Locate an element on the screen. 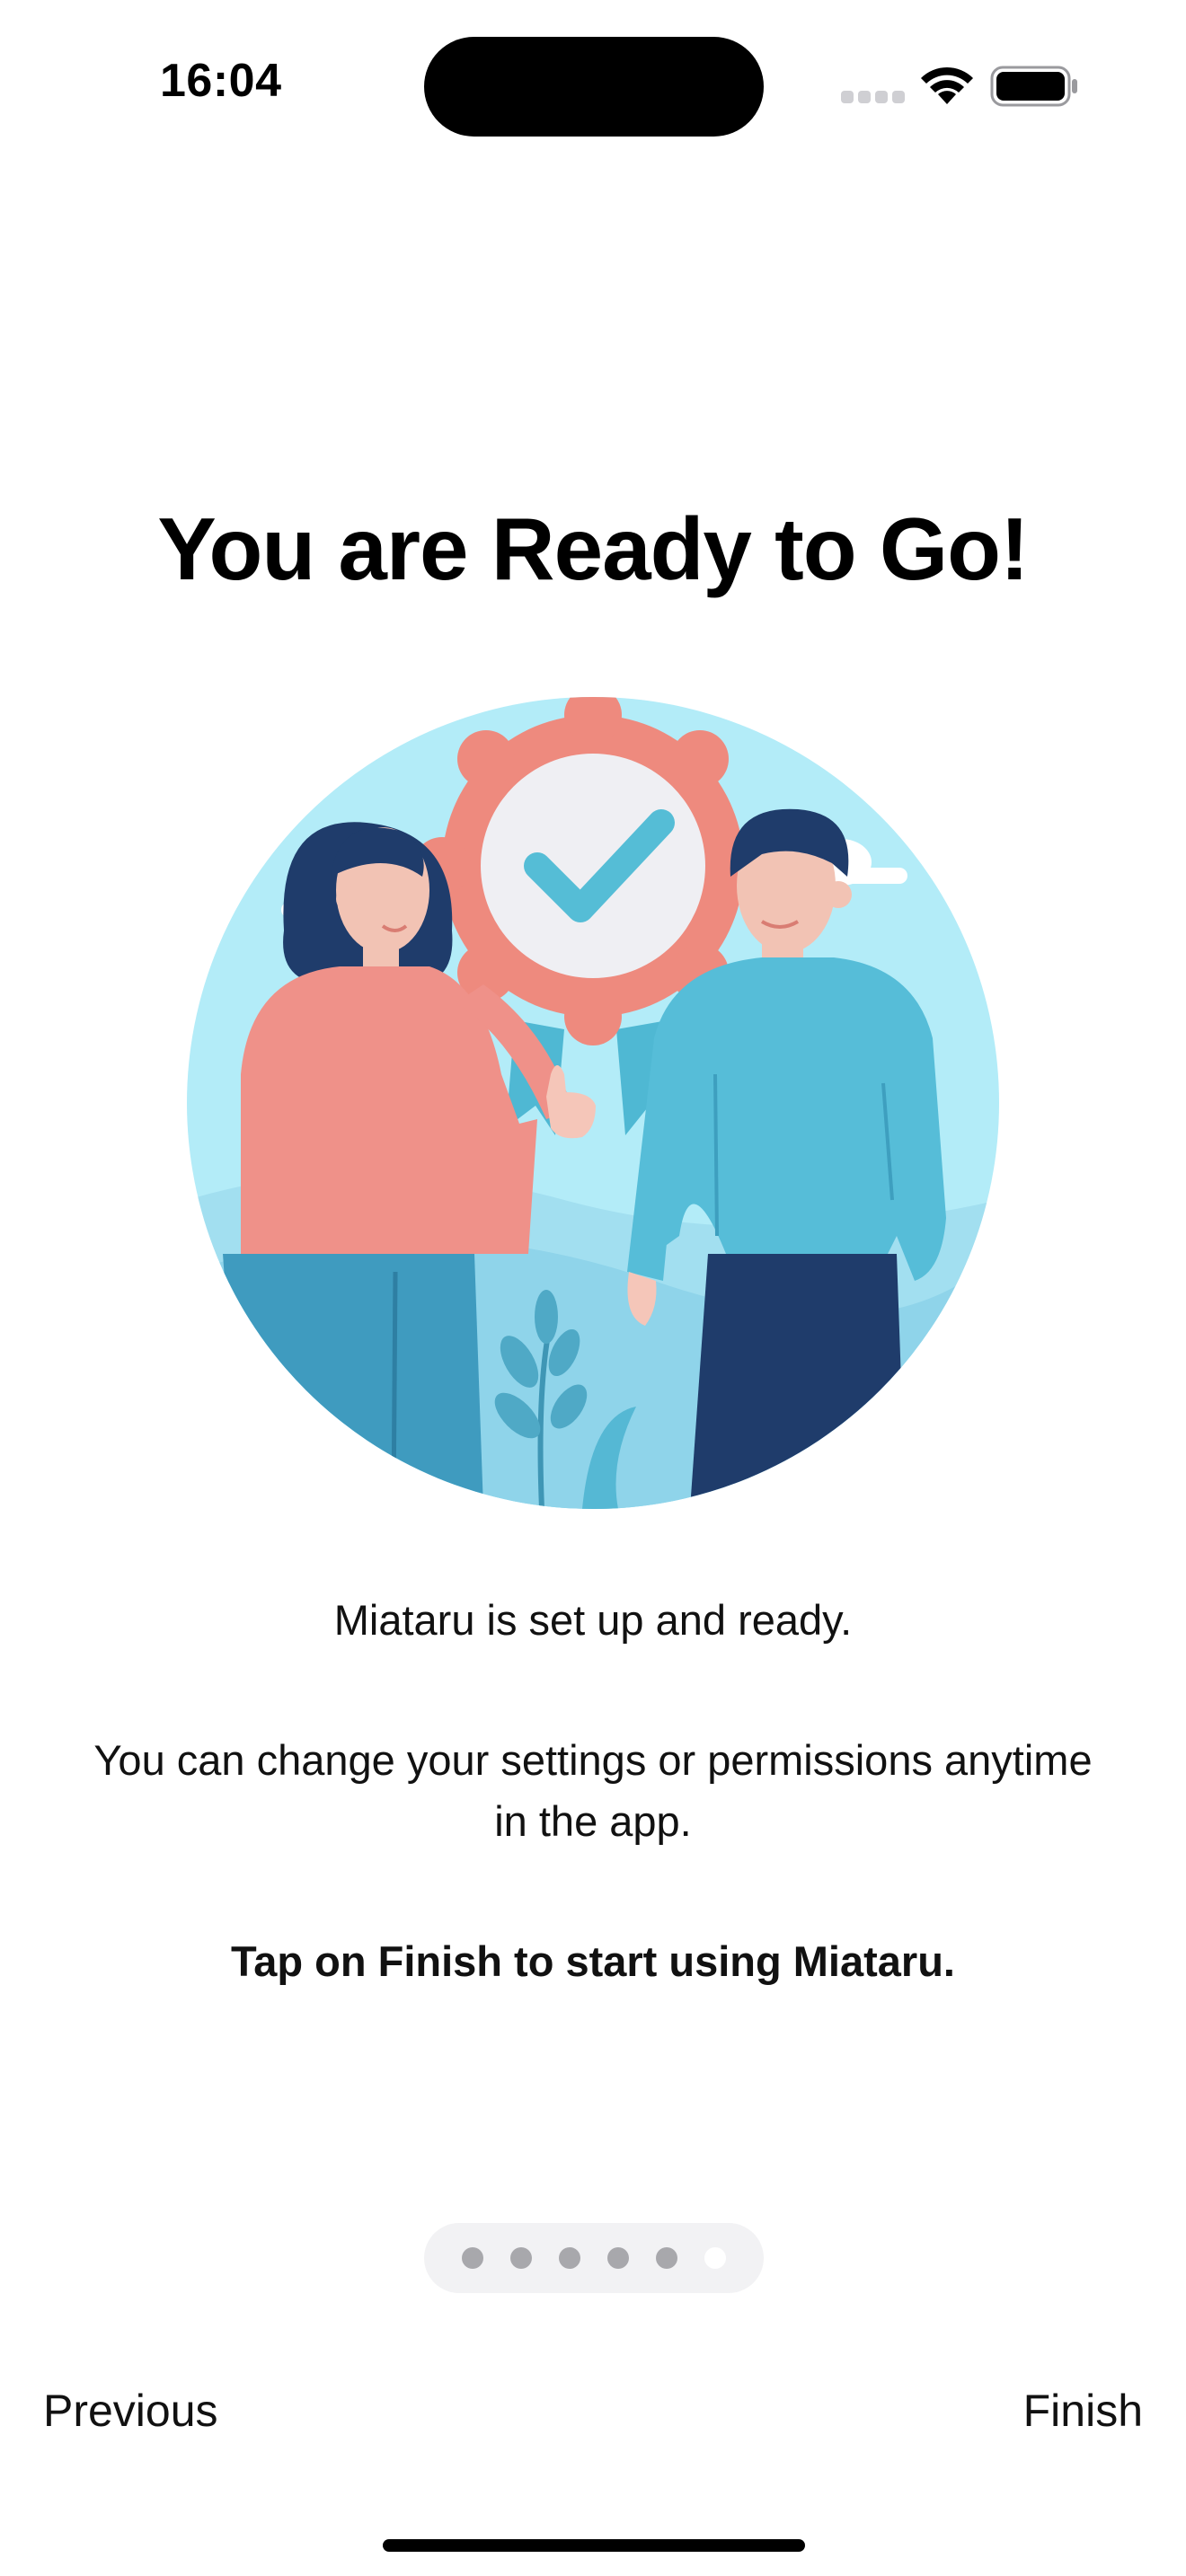  page-indicator is located at coordinates (594, 2258).